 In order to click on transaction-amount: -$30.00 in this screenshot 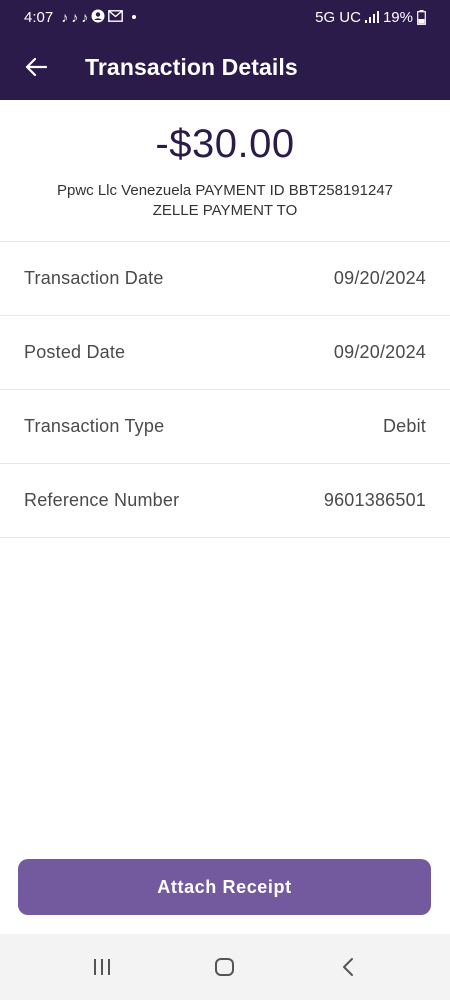, I will do `click(225, 144)`.